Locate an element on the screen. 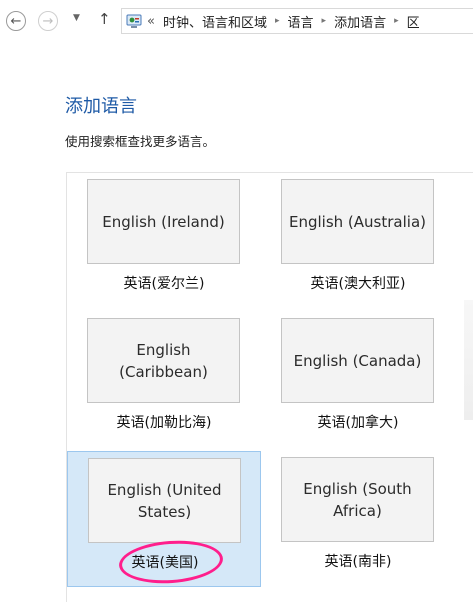 The image size is (473, 602). language-name: 英语(加拿大) is located at coordinates (358, 423).